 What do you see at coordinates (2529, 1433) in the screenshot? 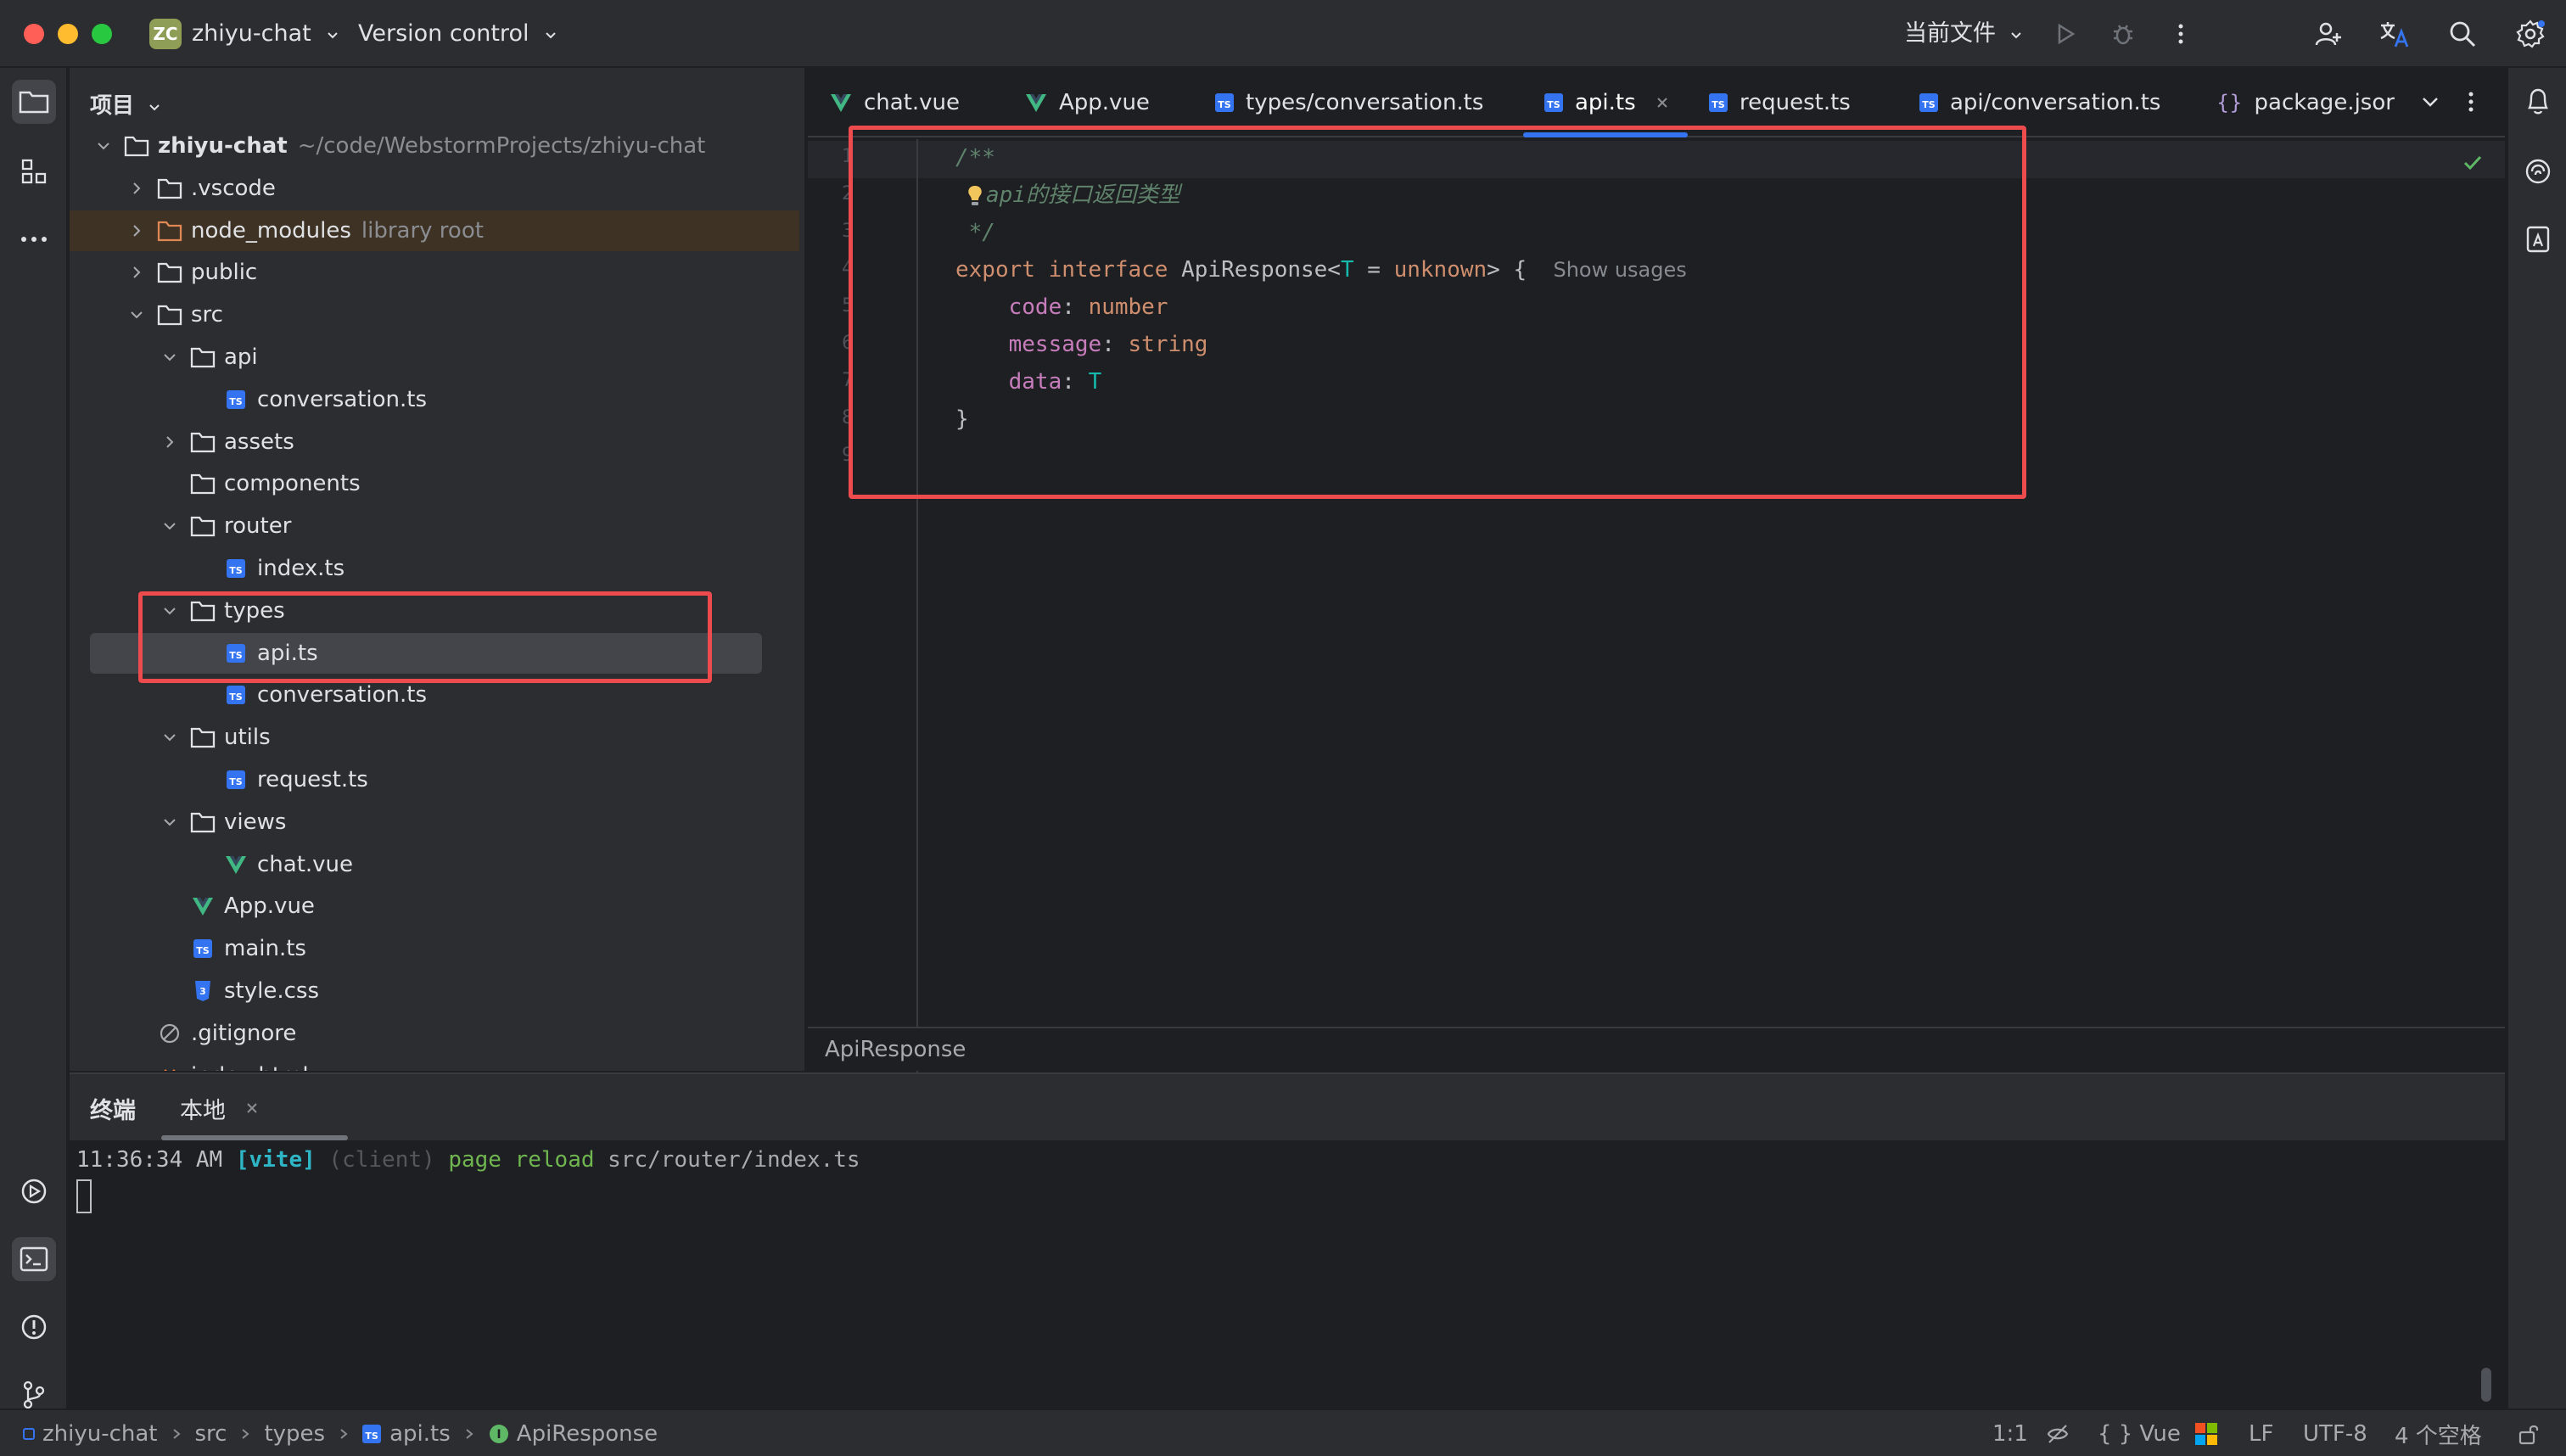
I see `lock-open-icon` at bounding box center [2529, 1433].